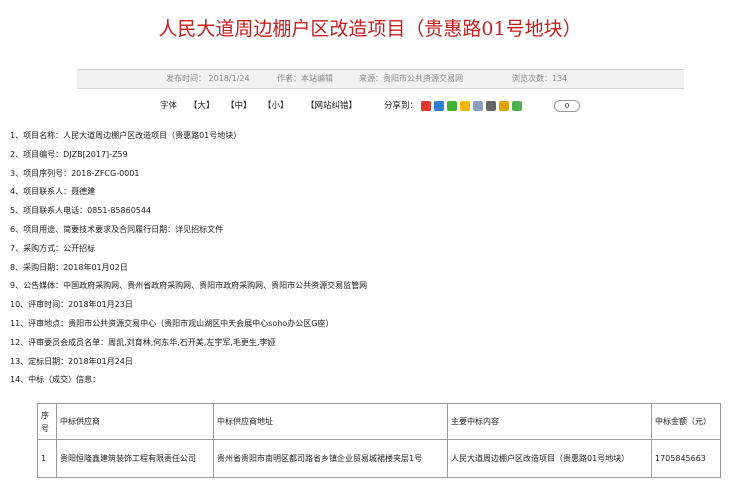 This screenshot has height=488, width=740. What do you see at coordinates (143, 342) in the screenshot?
I see `info-item: 12、评审委员会成员名单：周凯,刘育林,何东华,石开美,左宇军,毛更生,李娅` at bounding box center [143, 342].